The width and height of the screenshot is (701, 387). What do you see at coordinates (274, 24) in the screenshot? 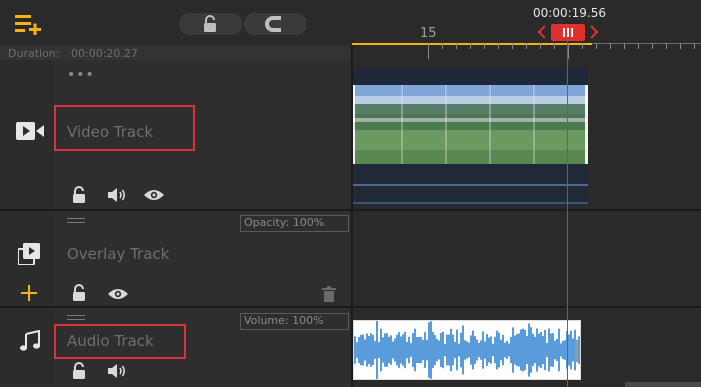
I see `magnet-icon` at bounding box center [274, 24].